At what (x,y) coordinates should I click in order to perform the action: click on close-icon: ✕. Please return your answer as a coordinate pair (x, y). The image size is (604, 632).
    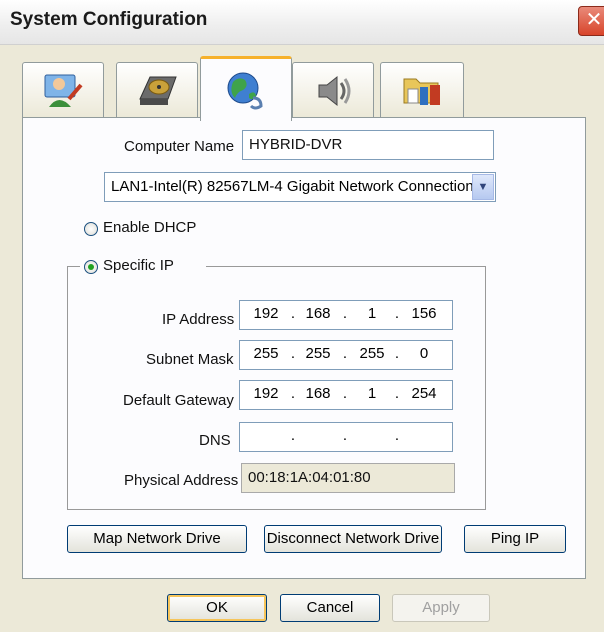
    Looking at the image, I should click on (594, 20).